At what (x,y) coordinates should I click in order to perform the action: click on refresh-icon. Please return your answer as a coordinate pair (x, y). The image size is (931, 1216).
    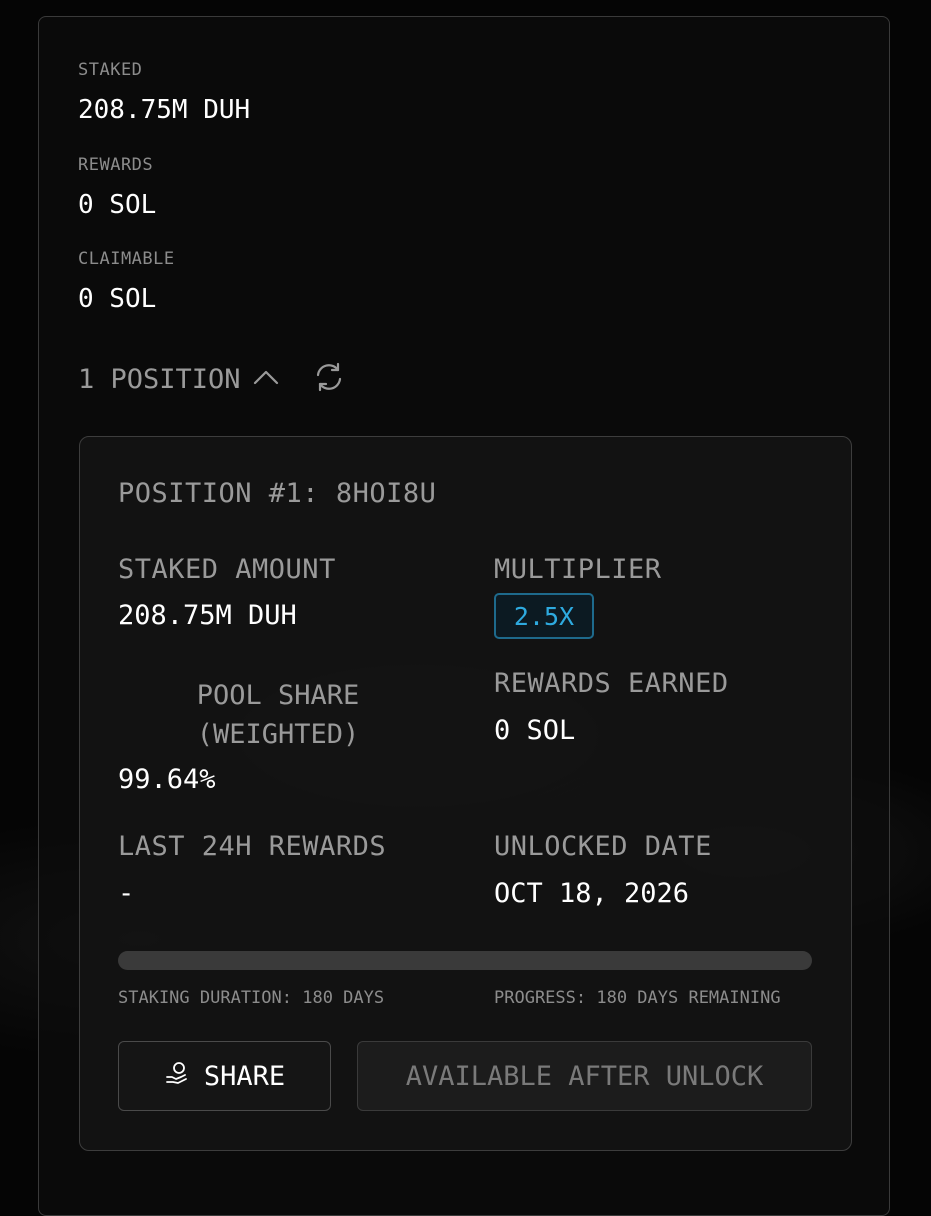
    Looking at the image, I should click on (329, 379).